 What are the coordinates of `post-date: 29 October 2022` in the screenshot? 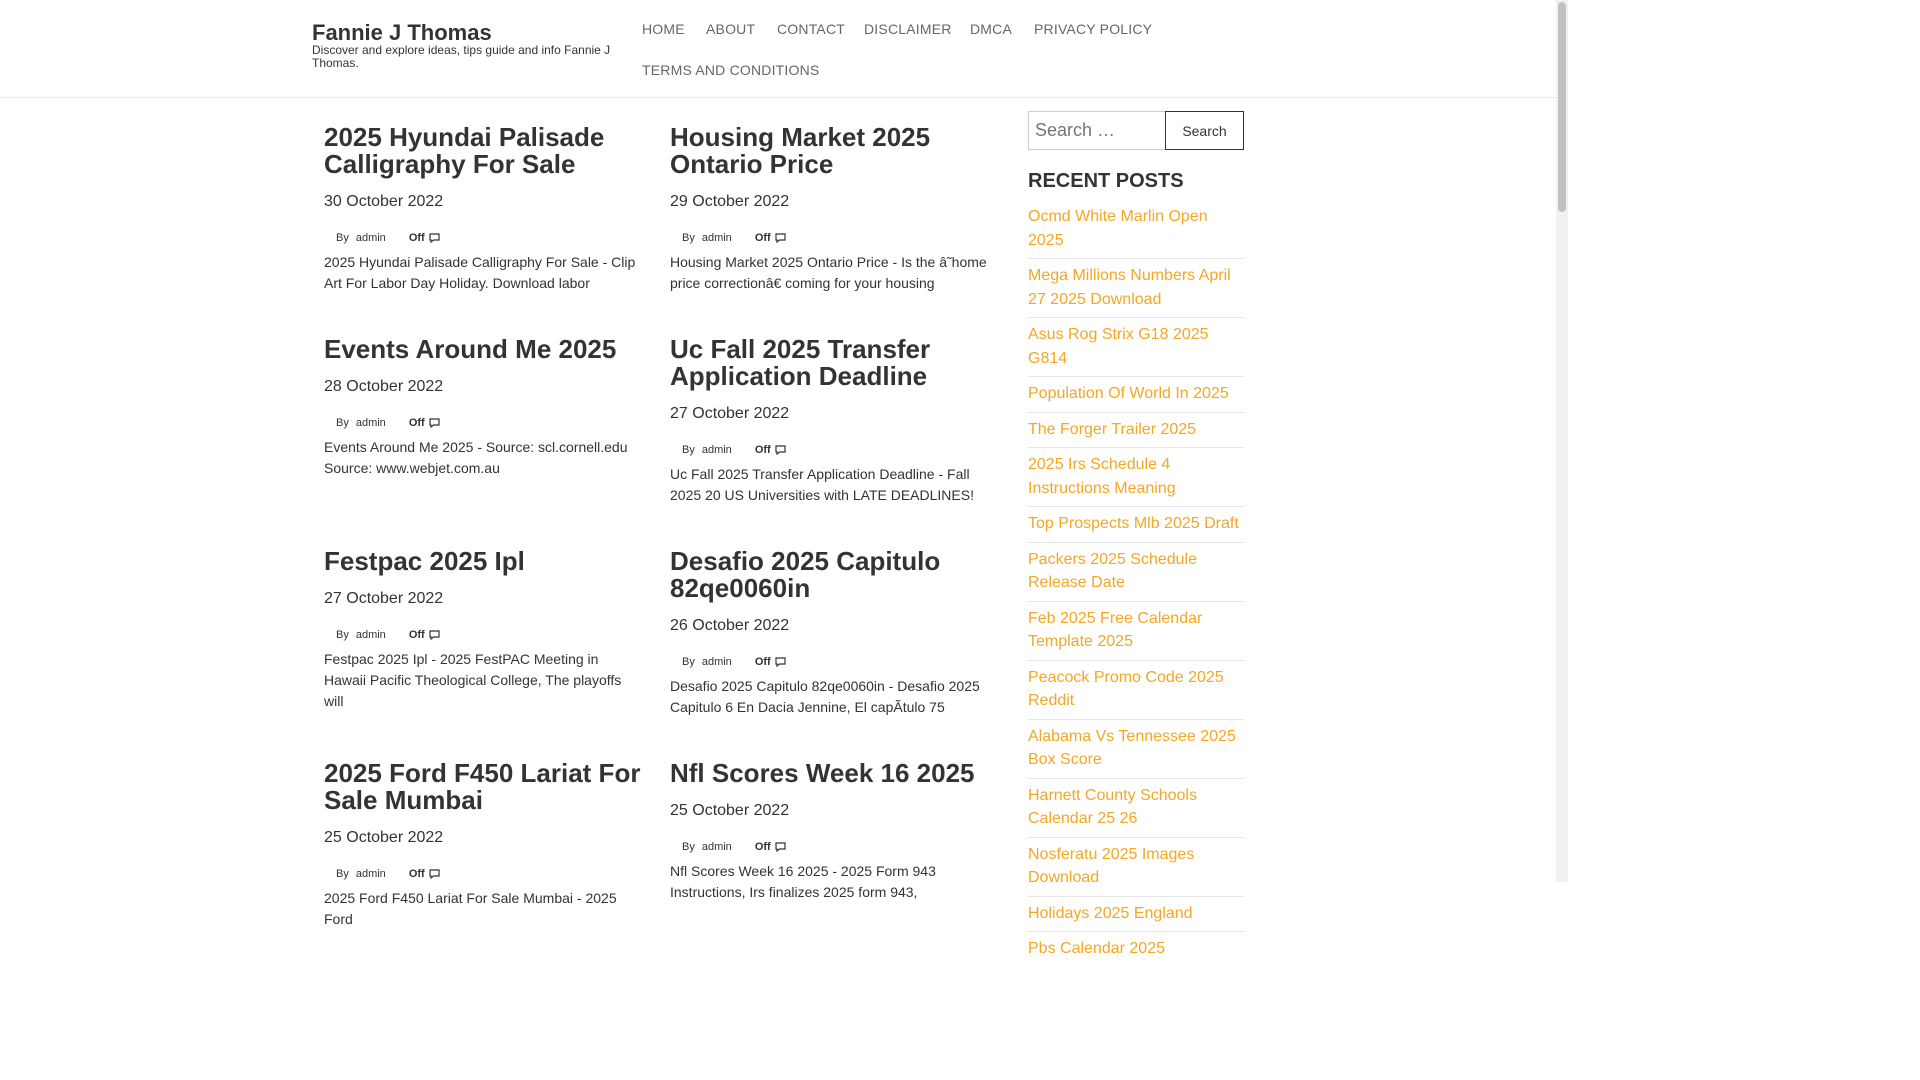 It's located at (730, 201).